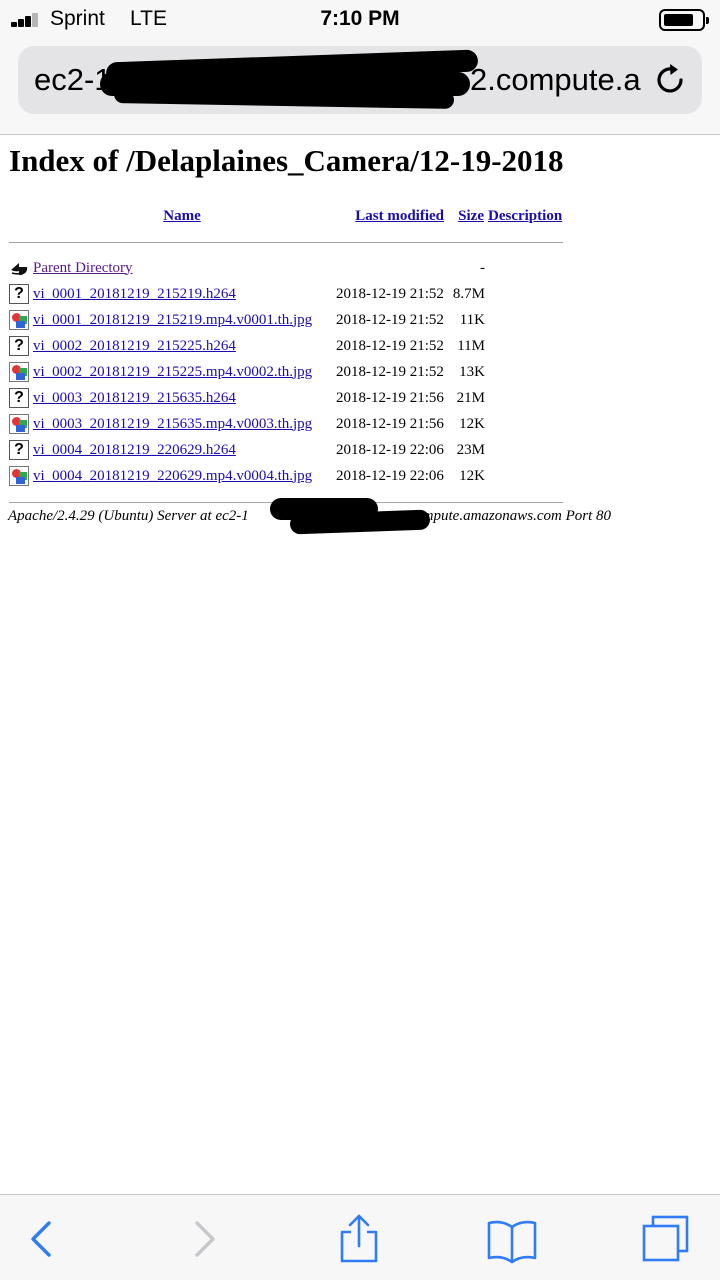 The image size is (720, 1280). What do you see at coordinates (134, 294) in the screenshot?
I see `file-link: vi_0001_20181219_215219.h264` at bounding box center [134, 294].